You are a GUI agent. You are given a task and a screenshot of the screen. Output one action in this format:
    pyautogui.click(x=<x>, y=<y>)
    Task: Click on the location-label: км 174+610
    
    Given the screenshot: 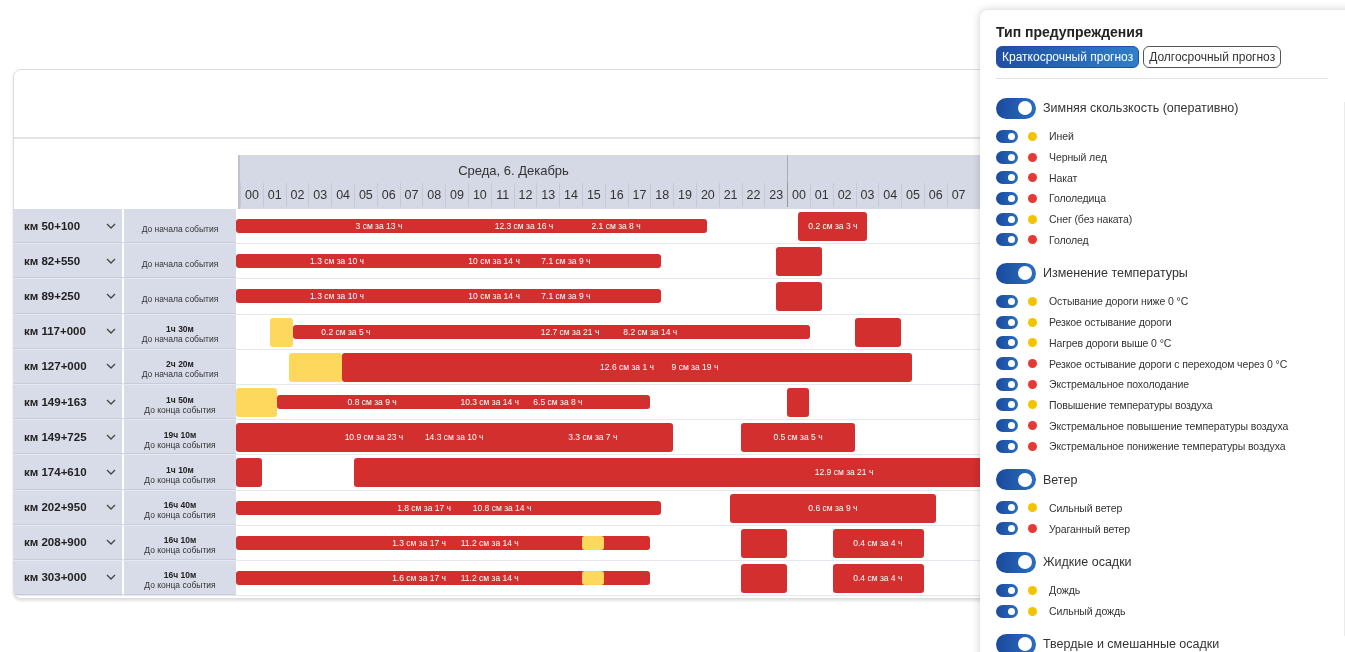 What is the action you would take?
    pyautogui.click(x=55, y=471)
    